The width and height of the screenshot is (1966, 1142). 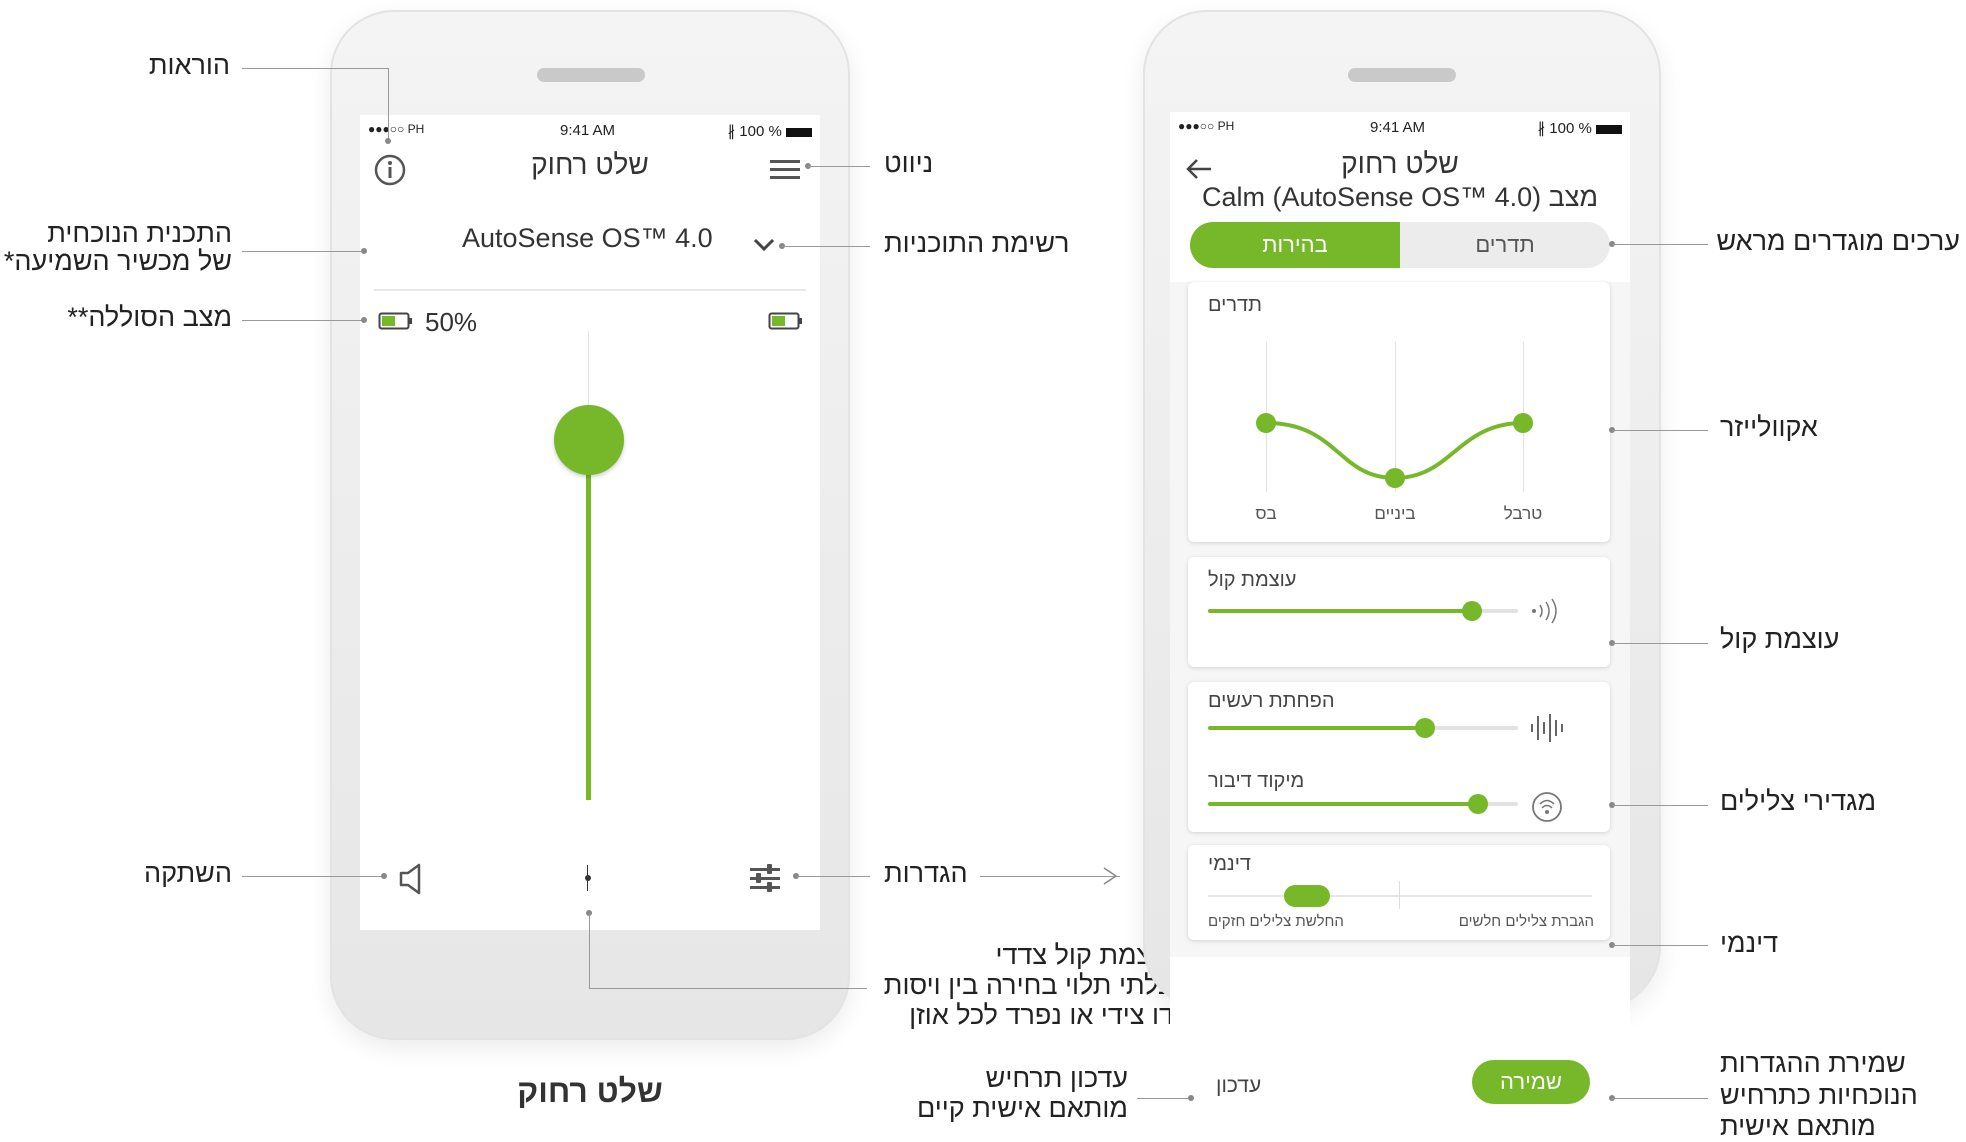 What do you see at coordinates (1050, 876) in the screenshot?
I see `arrow-line` at bounding box center [1050, 876].